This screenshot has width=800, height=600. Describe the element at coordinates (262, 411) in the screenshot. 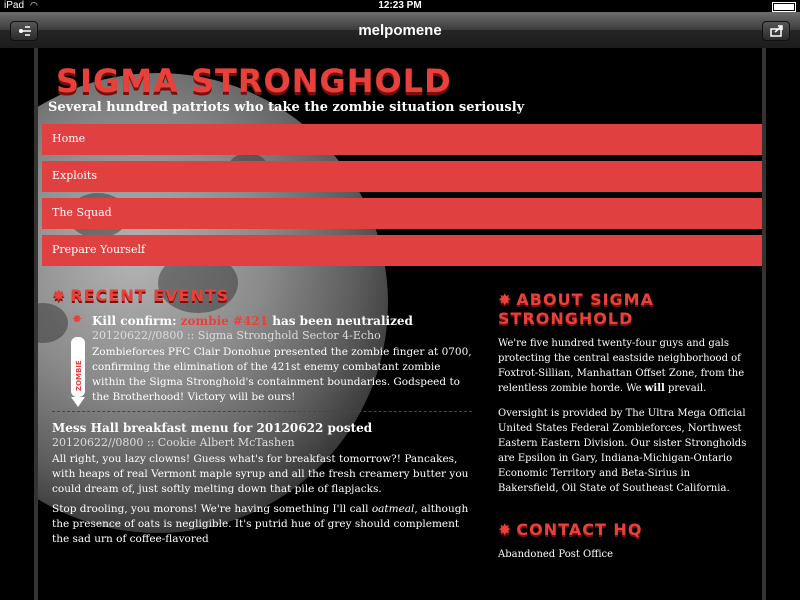

I see `post-divider` at that location.